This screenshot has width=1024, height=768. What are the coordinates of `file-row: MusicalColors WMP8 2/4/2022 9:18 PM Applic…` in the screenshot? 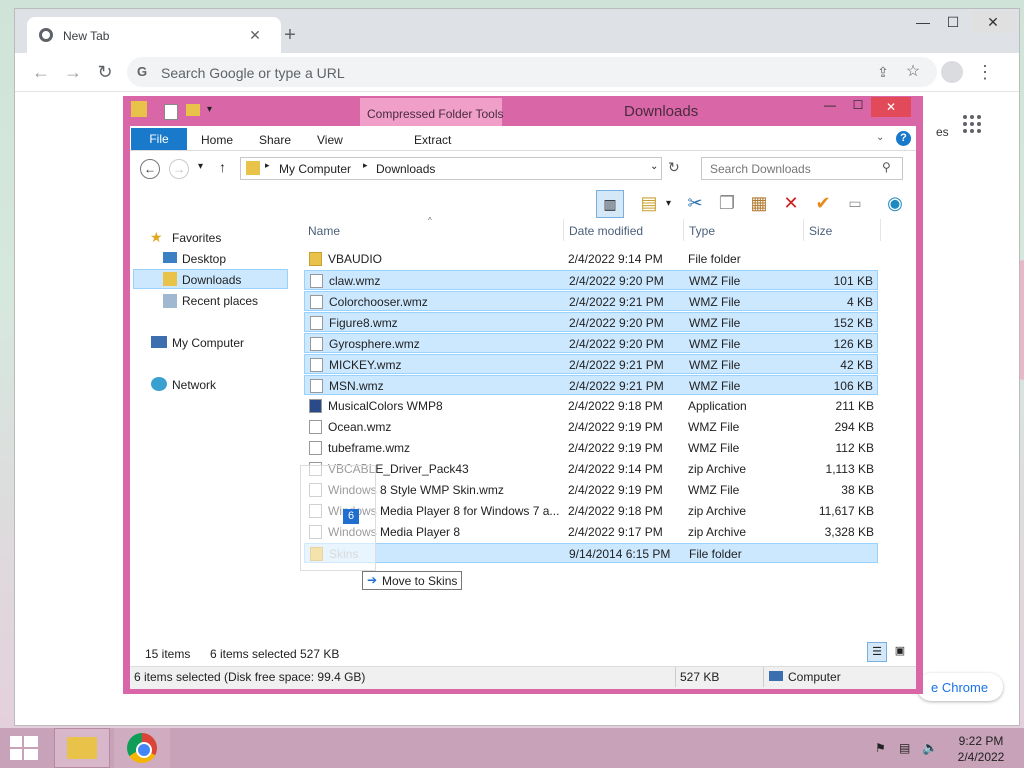 It's located at (591, 406).